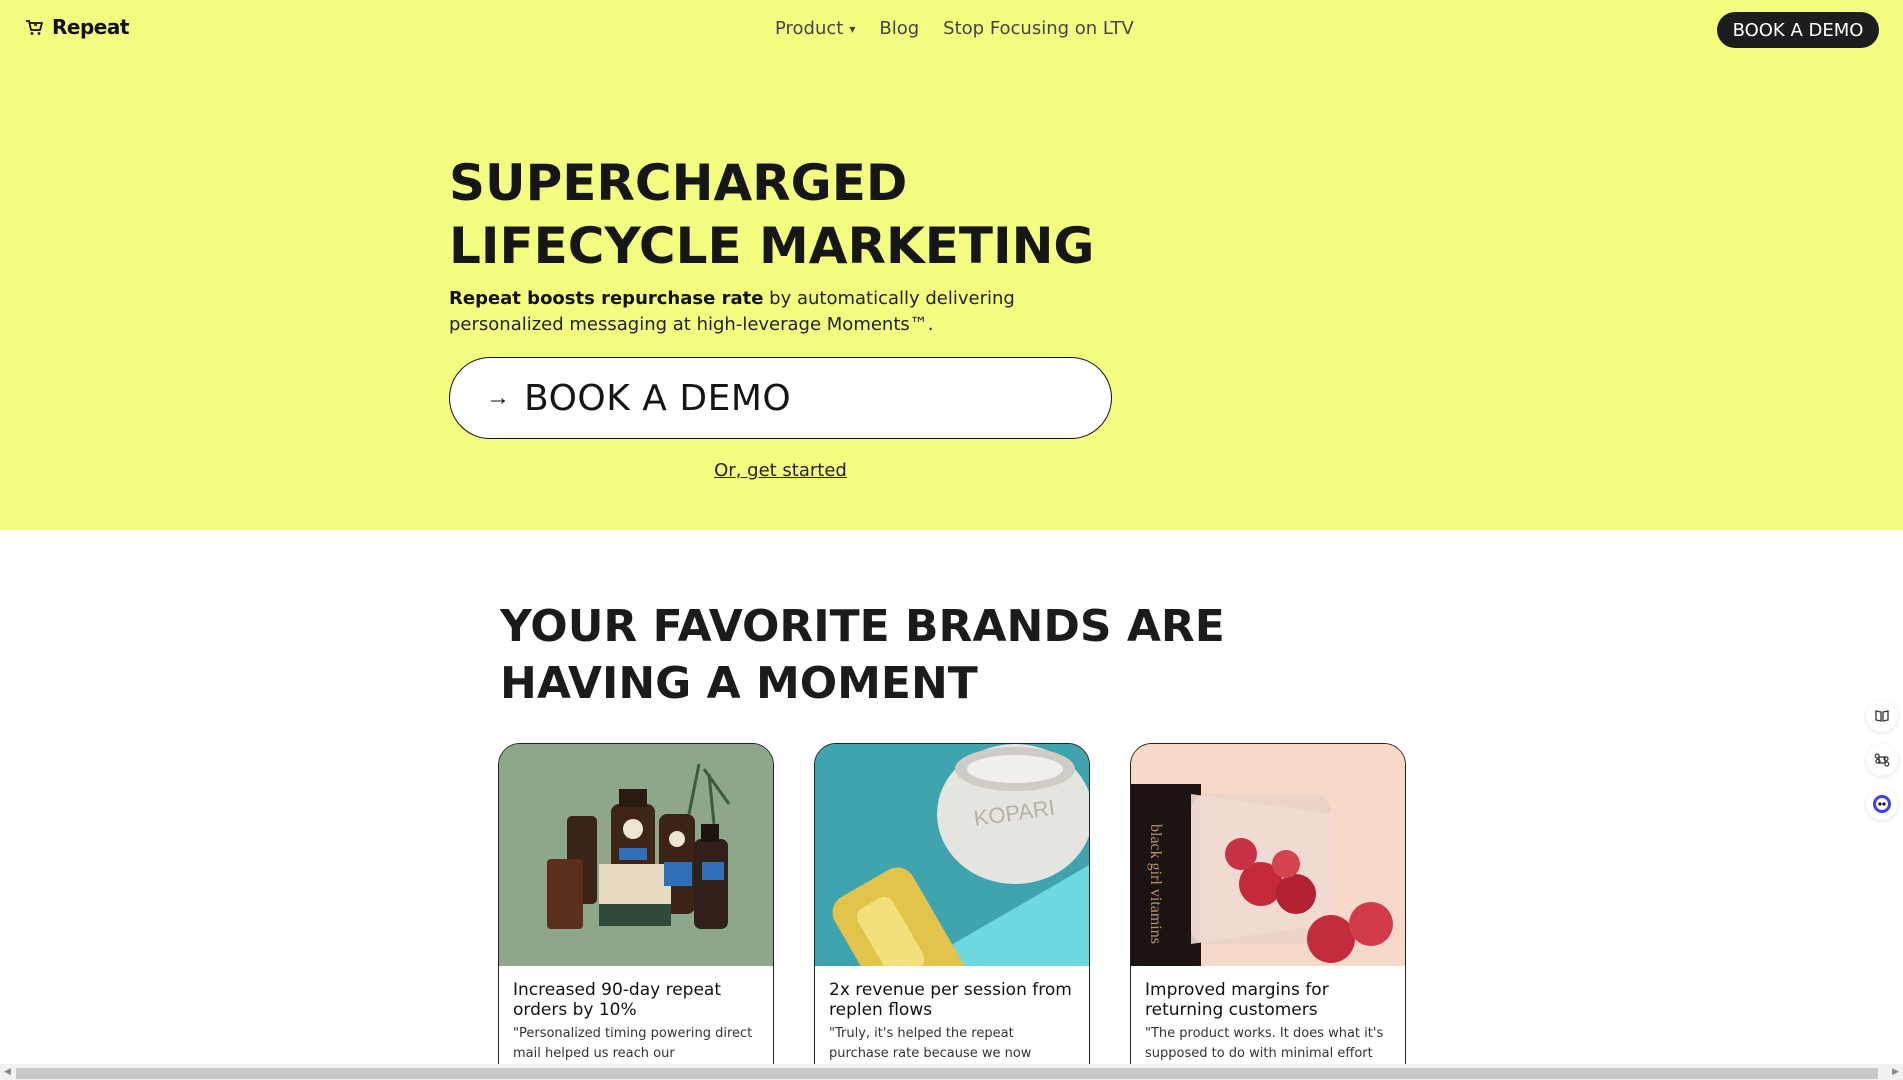  Describe the element at coordinates (862, 655) in the screenshot. I see `brands-section-title: YOUR FAVORITE BRANDS ARE HAVING A MOMENT` at that location.